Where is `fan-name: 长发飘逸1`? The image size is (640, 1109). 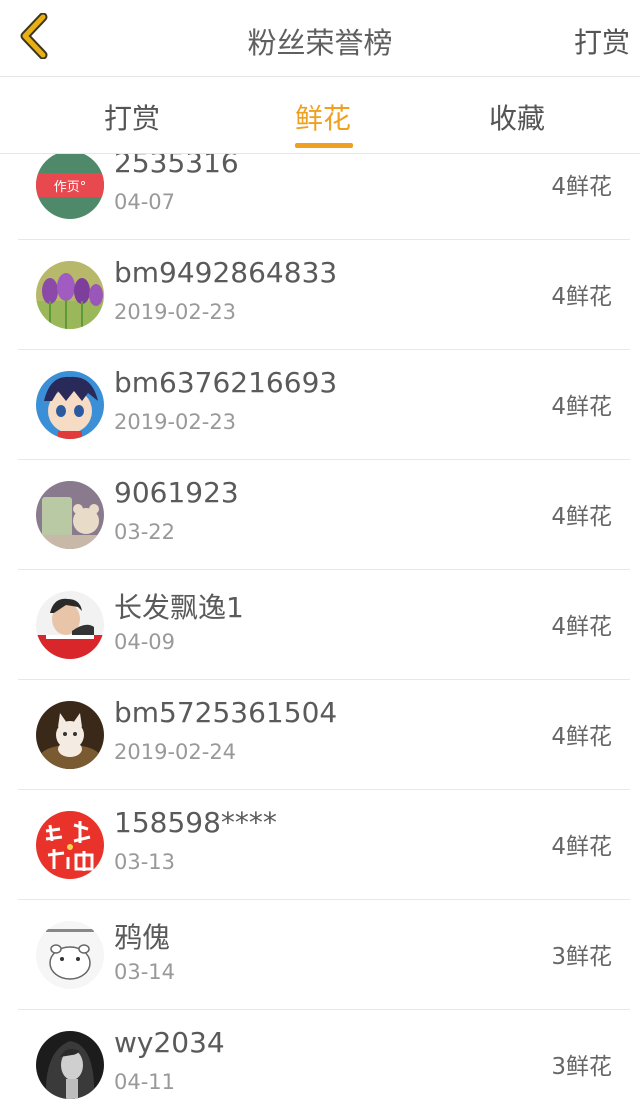 fan-name: 长发飘逸1 is located at coordinates (179, 607).